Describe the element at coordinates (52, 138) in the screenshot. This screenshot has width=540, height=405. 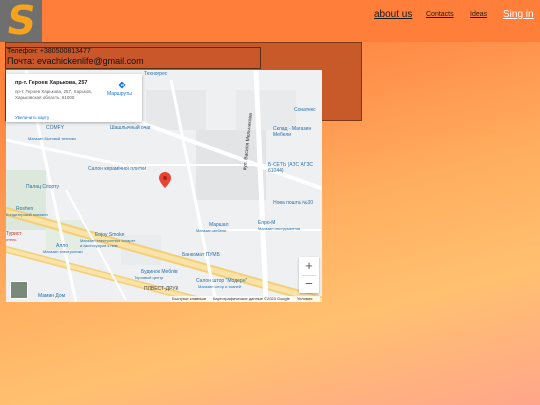
I see `poi-comfy-sub: Магазин бытовой техники` at that location.